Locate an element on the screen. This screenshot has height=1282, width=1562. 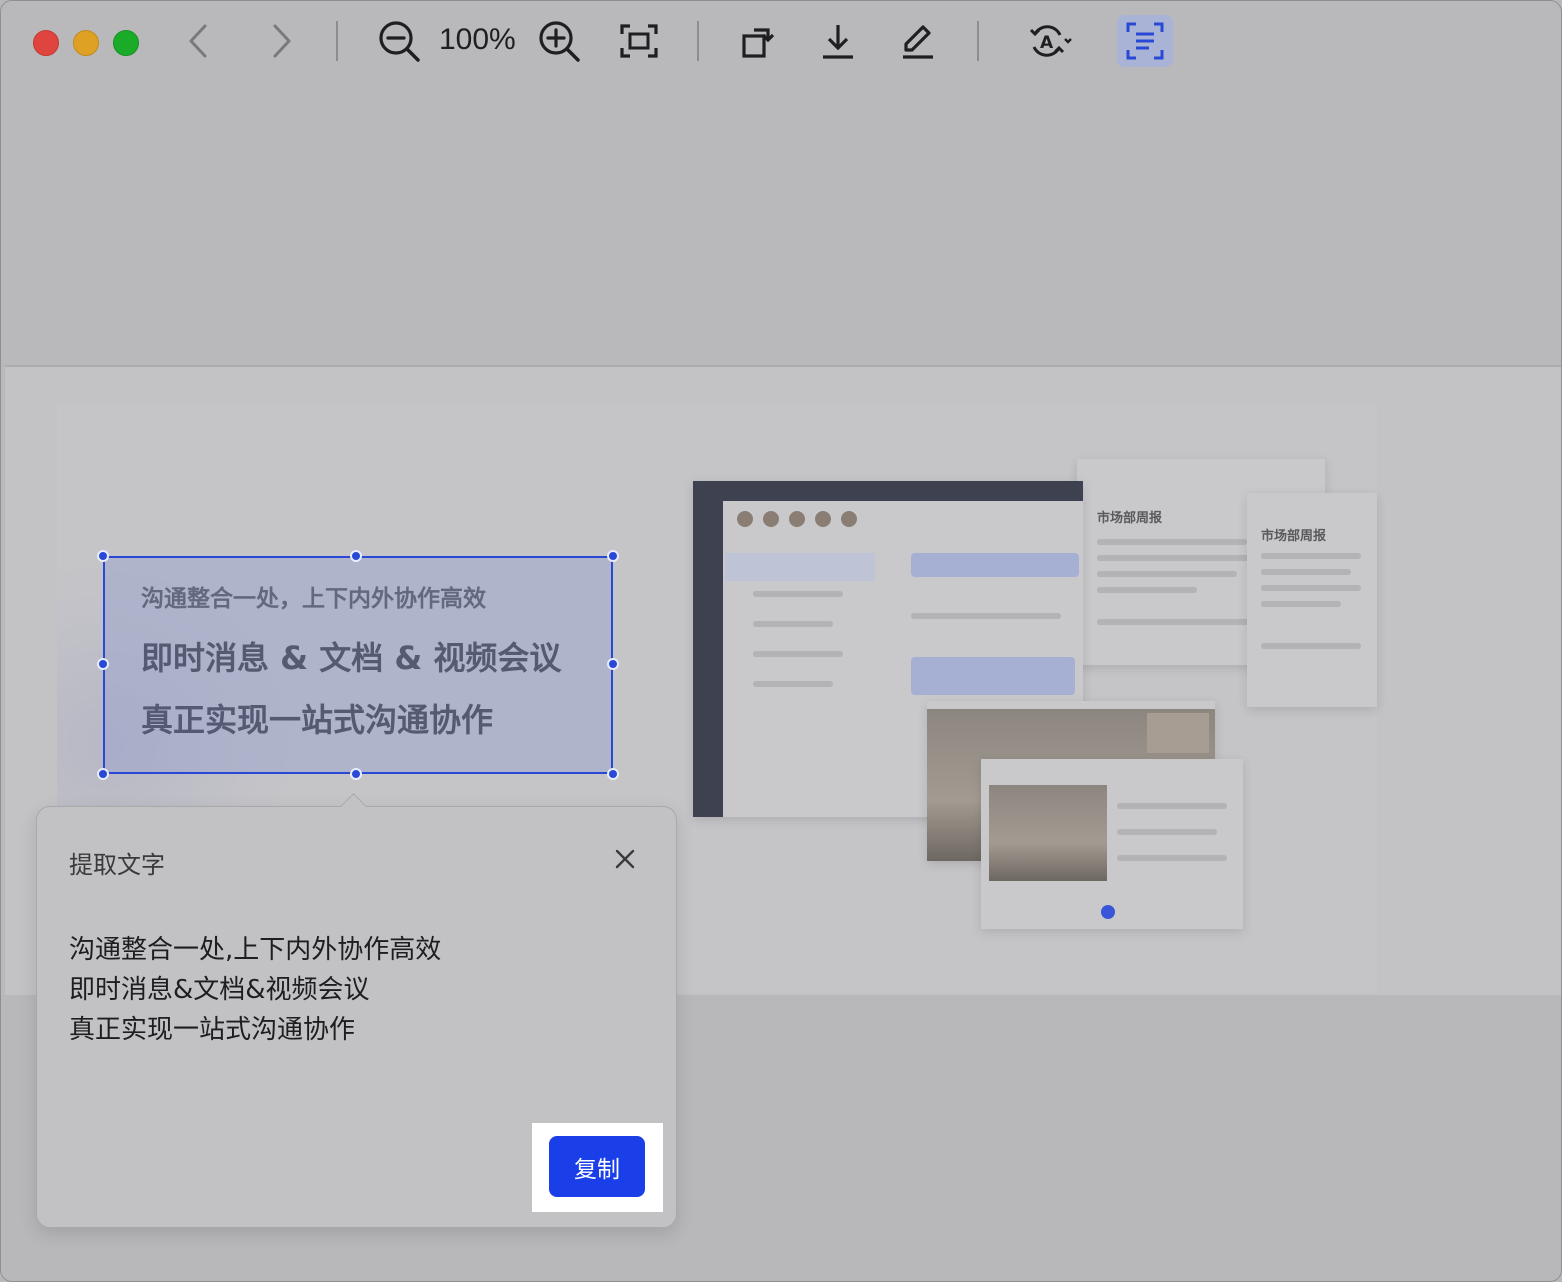
extracted-text-line: 即时消息&文档&视频会议 is located at coordinates (219, 987).